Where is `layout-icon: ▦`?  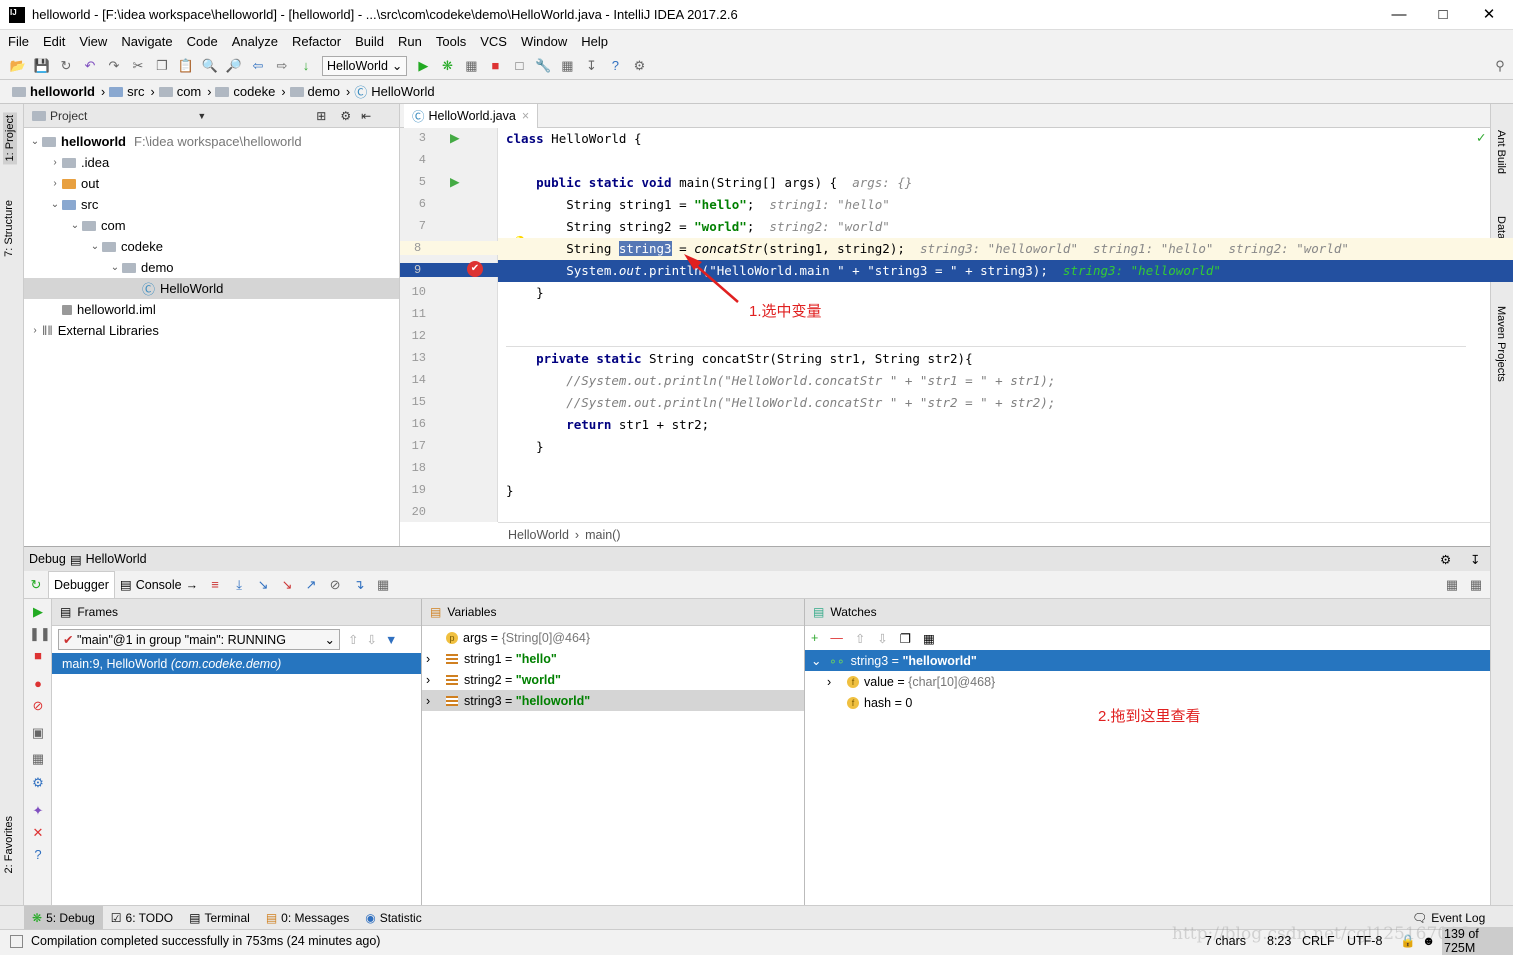 layout-icon: ▦ is located at coordinates (38, 759).